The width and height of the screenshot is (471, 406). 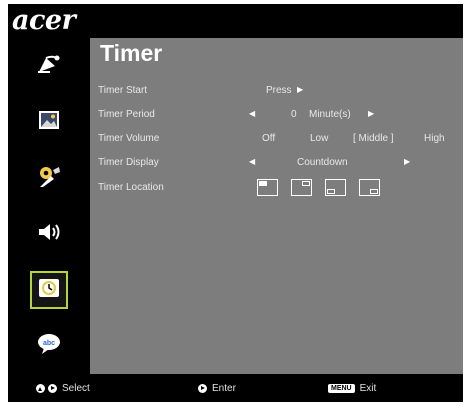 I want to click on location-top-right-icon, so click(x=301, y=187).